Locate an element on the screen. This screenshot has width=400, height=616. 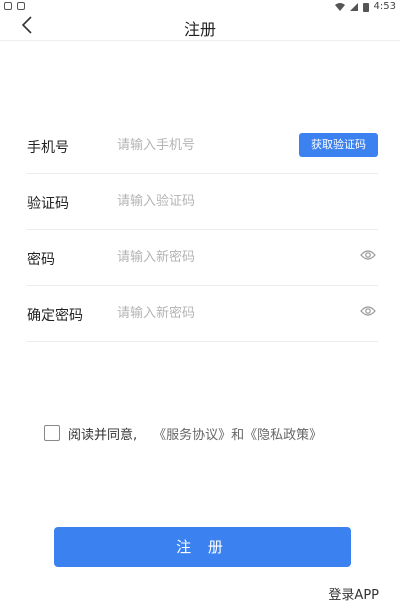
code-label: 验证码 is located at coordinates (48, 204).